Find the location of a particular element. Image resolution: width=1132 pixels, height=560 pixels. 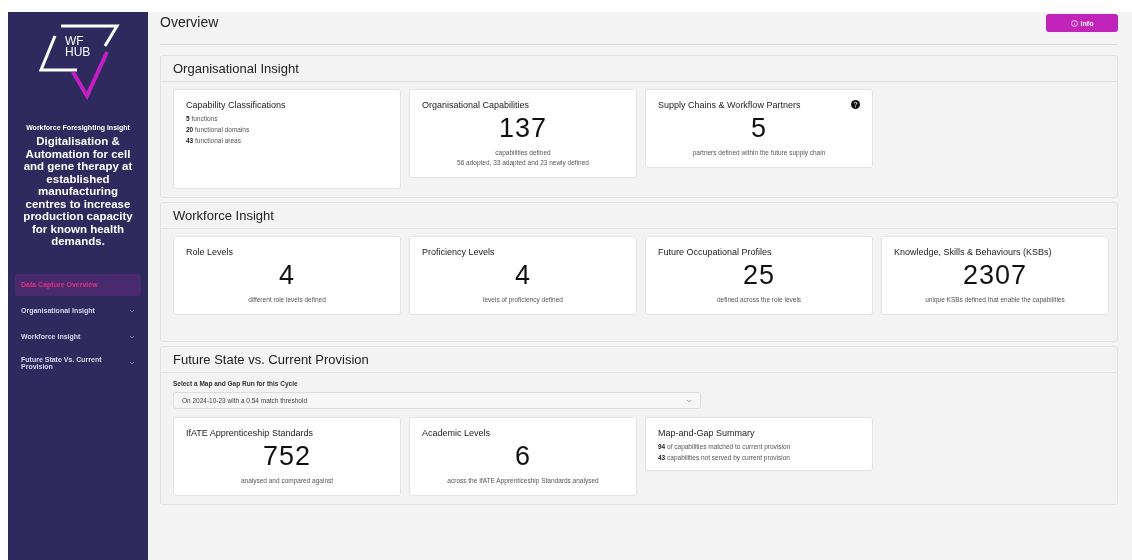

card-title: Role Levels is located at coordinates (210, 252).